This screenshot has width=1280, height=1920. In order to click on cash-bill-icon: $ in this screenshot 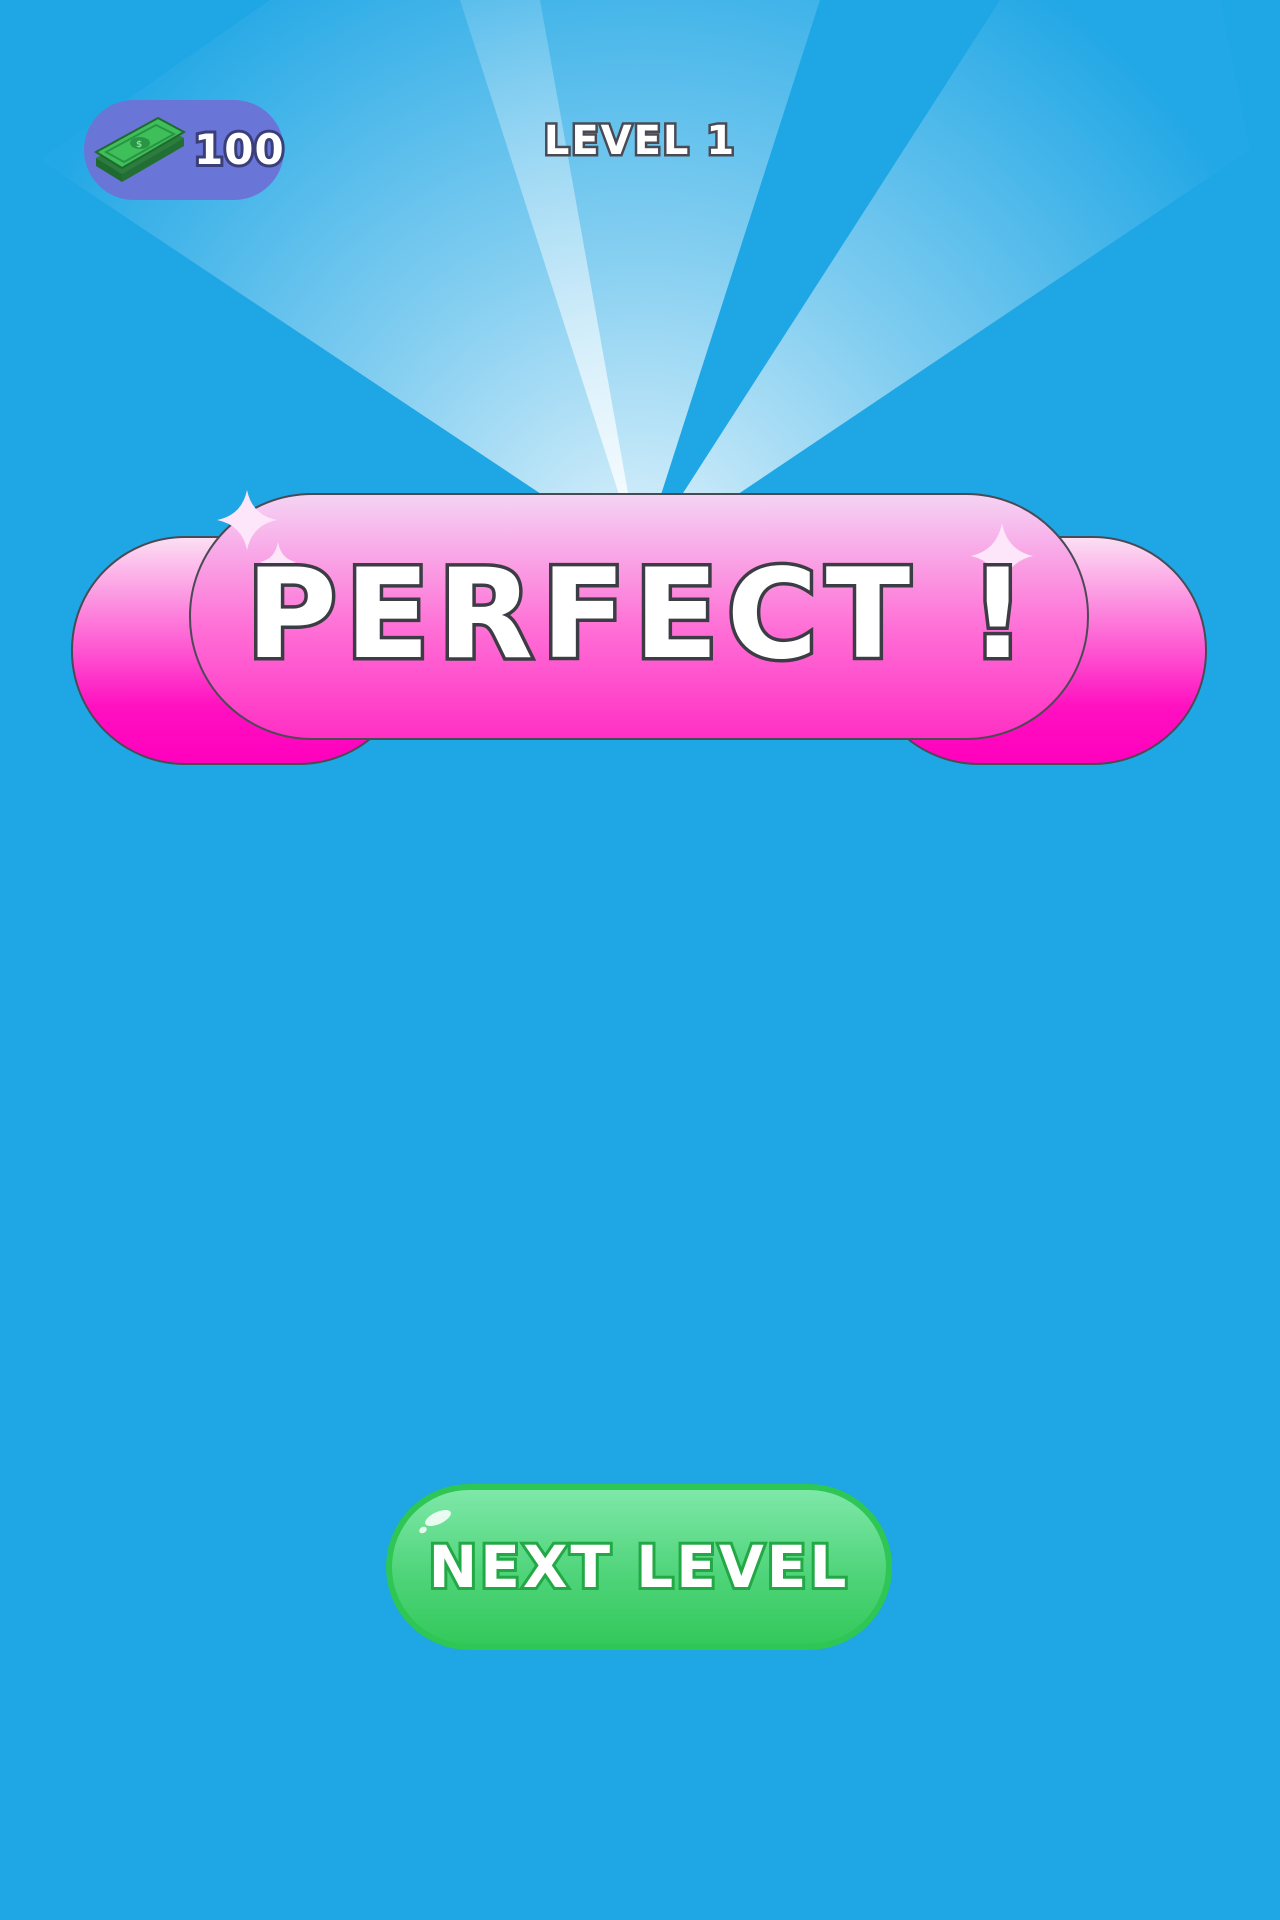, I will do `click(140, 149)`.